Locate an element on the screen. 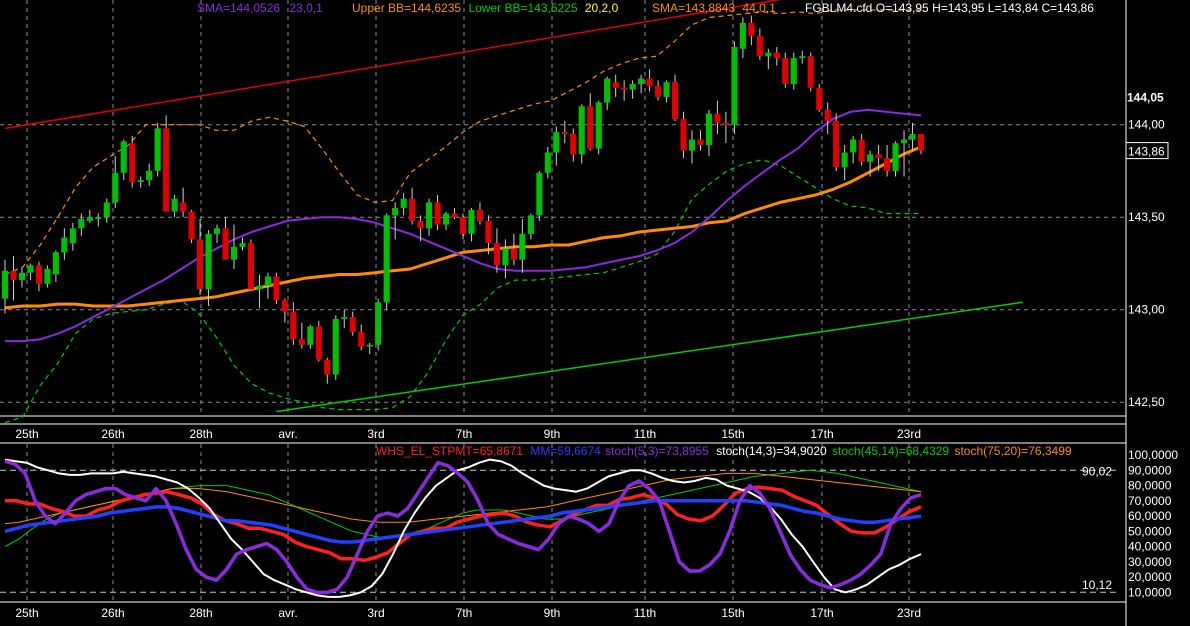 The image size is (1190, 626). osc-upper-level-label: 90,02 is located at coordinates (1097, 471).